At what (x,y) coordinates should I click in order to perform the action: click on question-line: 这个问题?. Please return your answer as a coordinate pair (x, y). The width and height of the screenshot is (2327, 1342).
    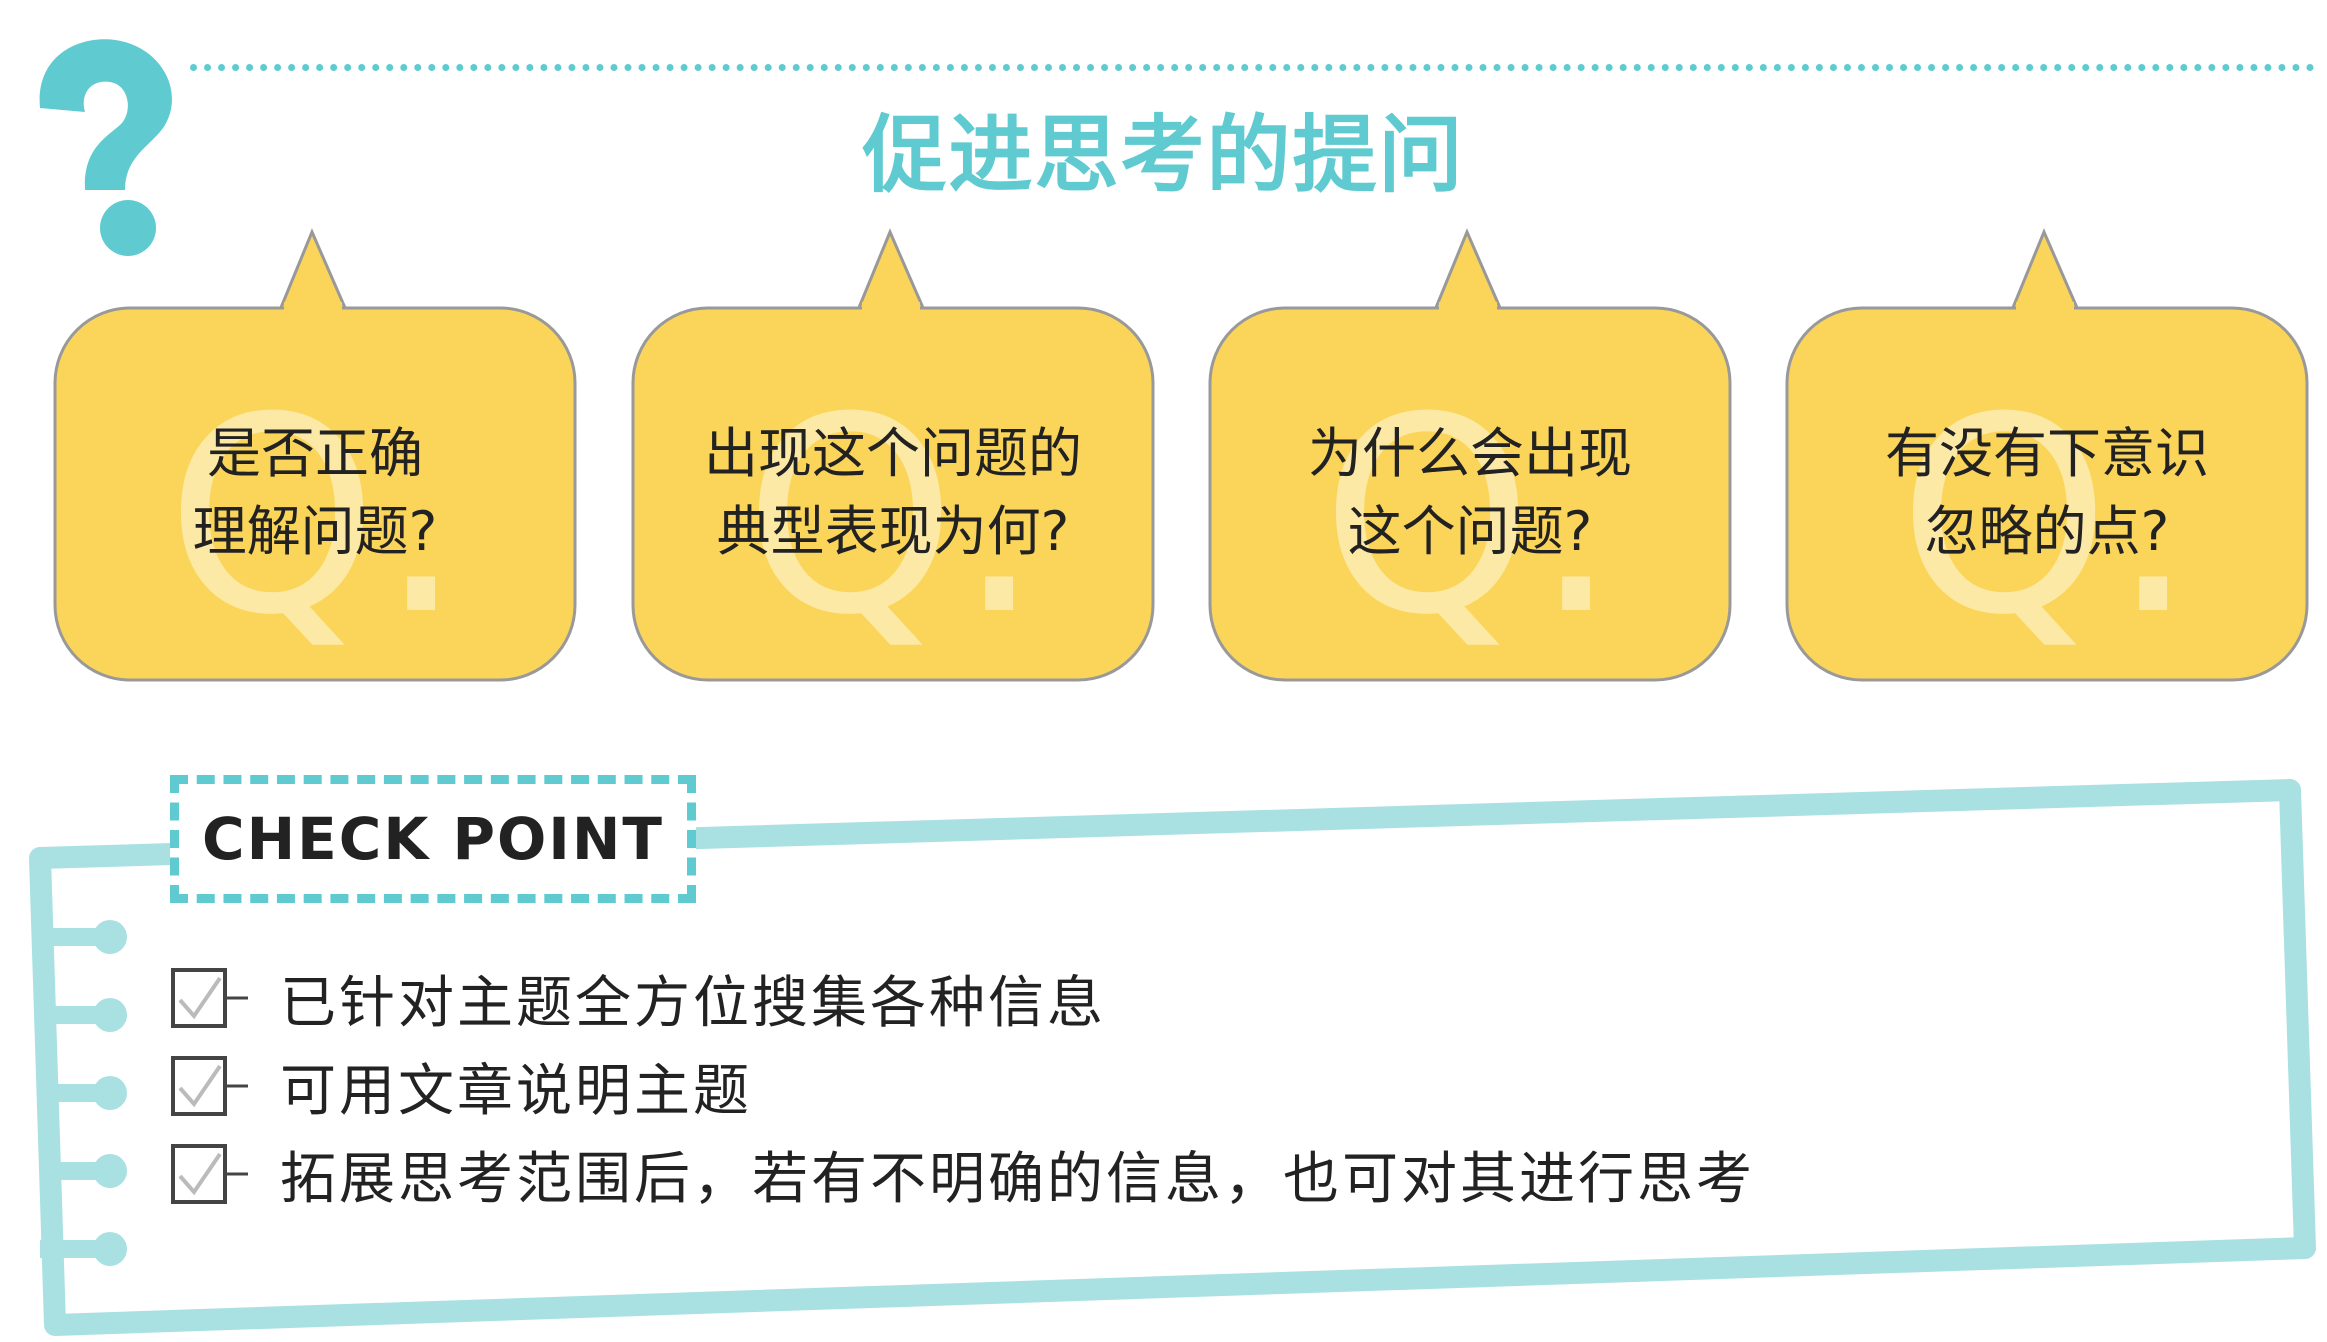
    Looking at the image, I should click on (1470, 531).